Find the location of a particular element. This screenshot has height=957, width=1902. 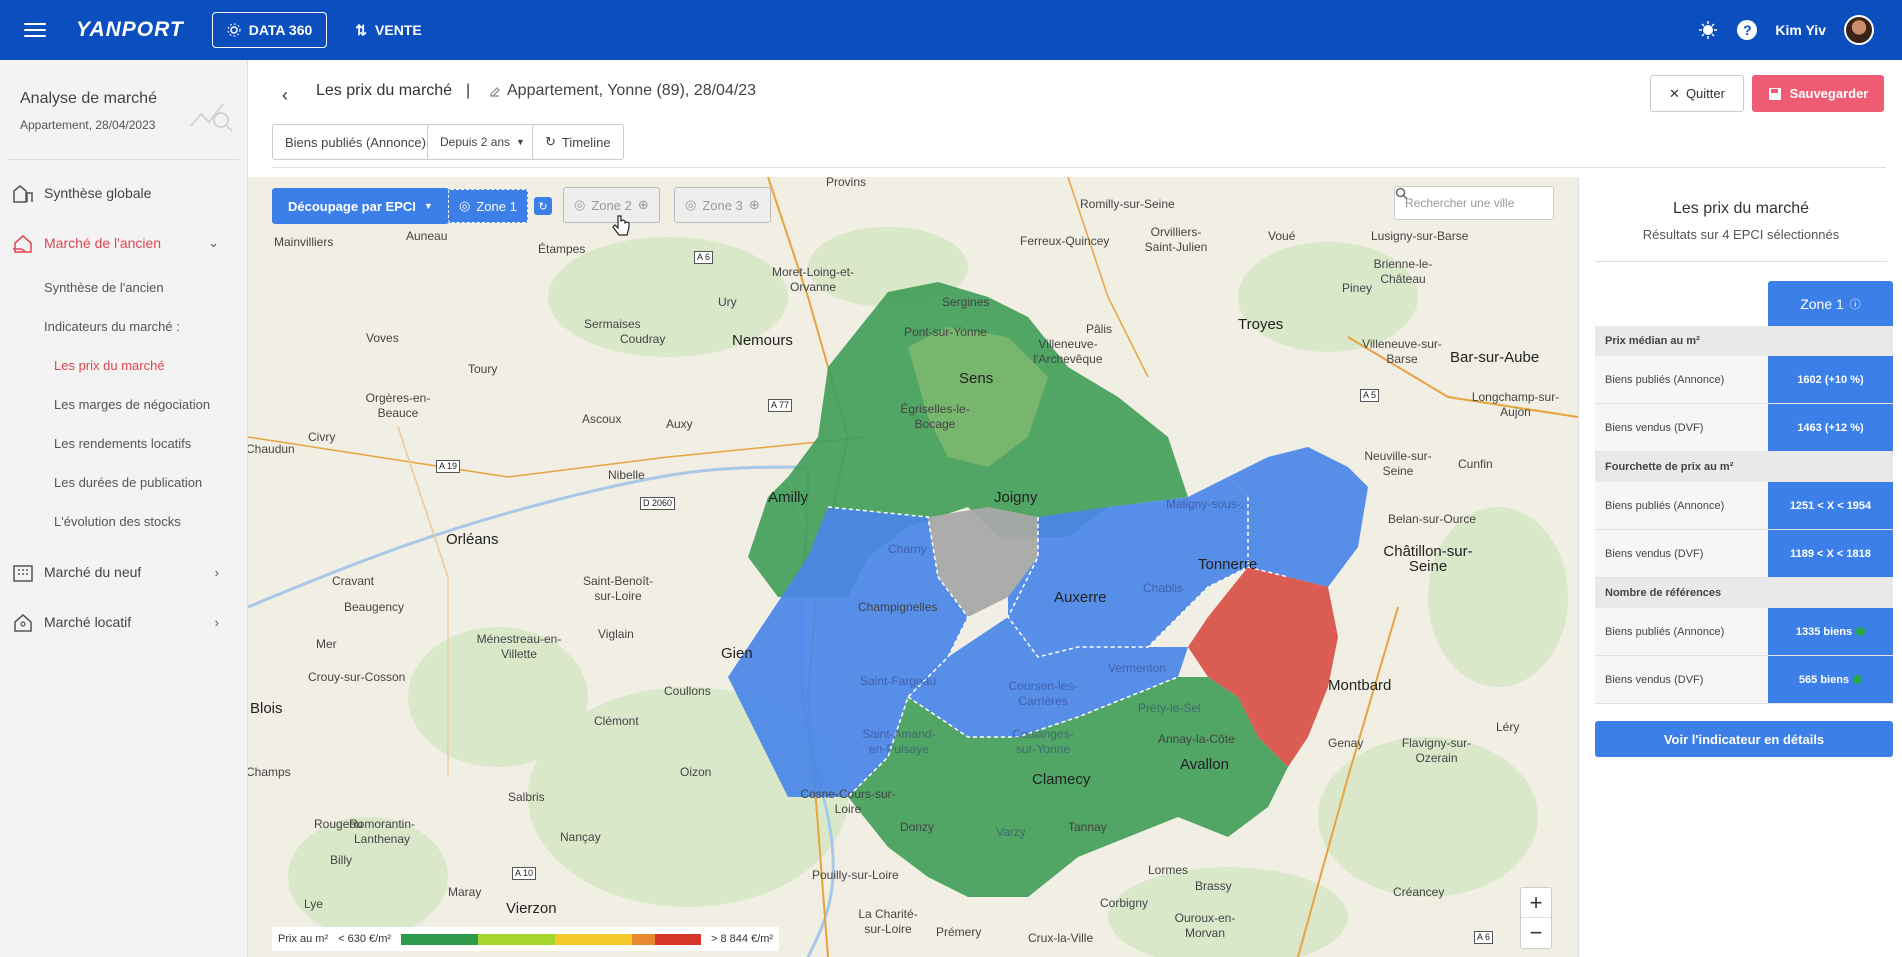

map-place-label: Chablis is located at coordinates (1163, 588).